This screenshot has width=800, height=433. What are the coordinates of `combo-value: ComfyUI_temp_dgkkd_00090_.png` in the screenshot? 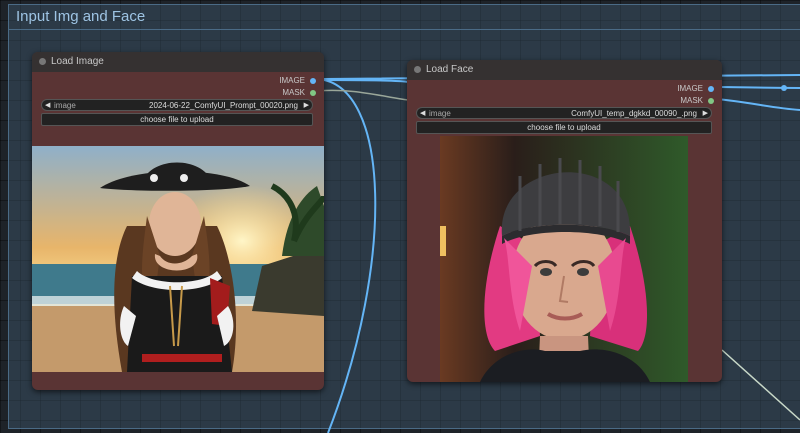 It's located at (634, 113).